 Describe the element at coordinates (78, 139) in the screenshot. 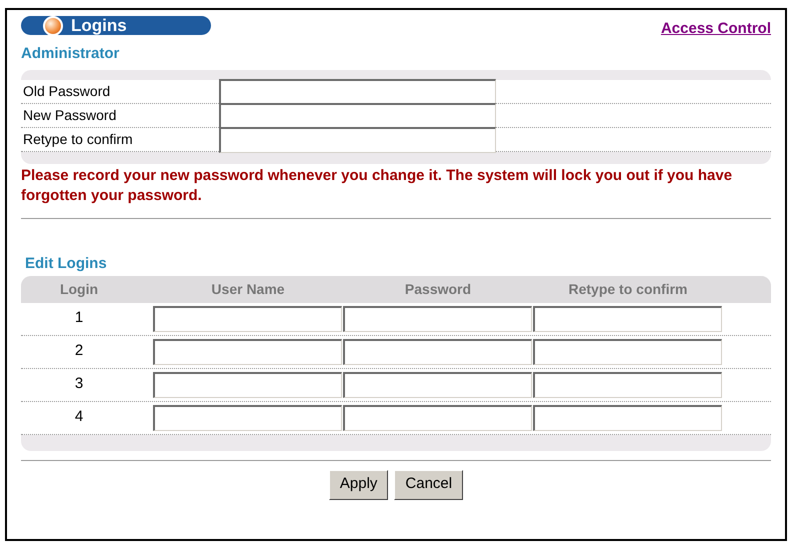

I see `field-label: Retype to confirm` at that location.